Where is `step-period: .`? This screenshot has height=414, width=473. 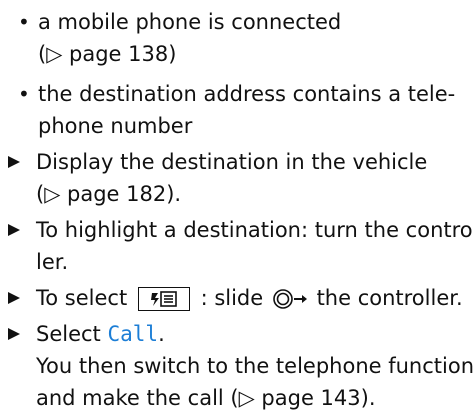 step-period: . is located at coordinates (161, 334).